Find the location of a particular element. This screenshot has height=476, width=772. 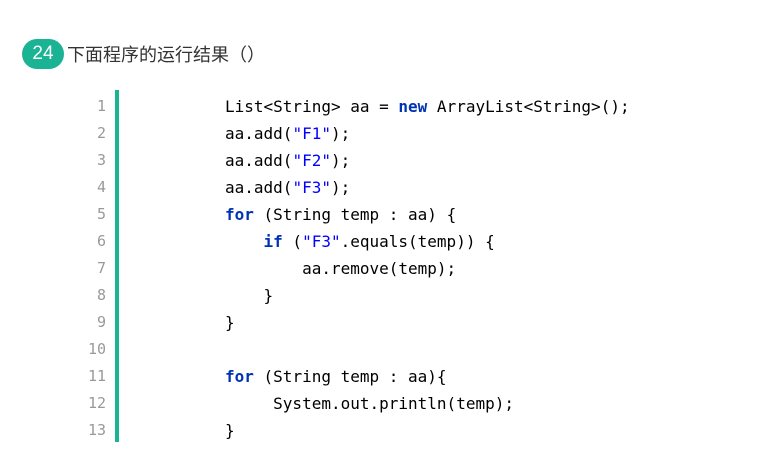

code-string: "F1" is located at coordinates (311, 133).